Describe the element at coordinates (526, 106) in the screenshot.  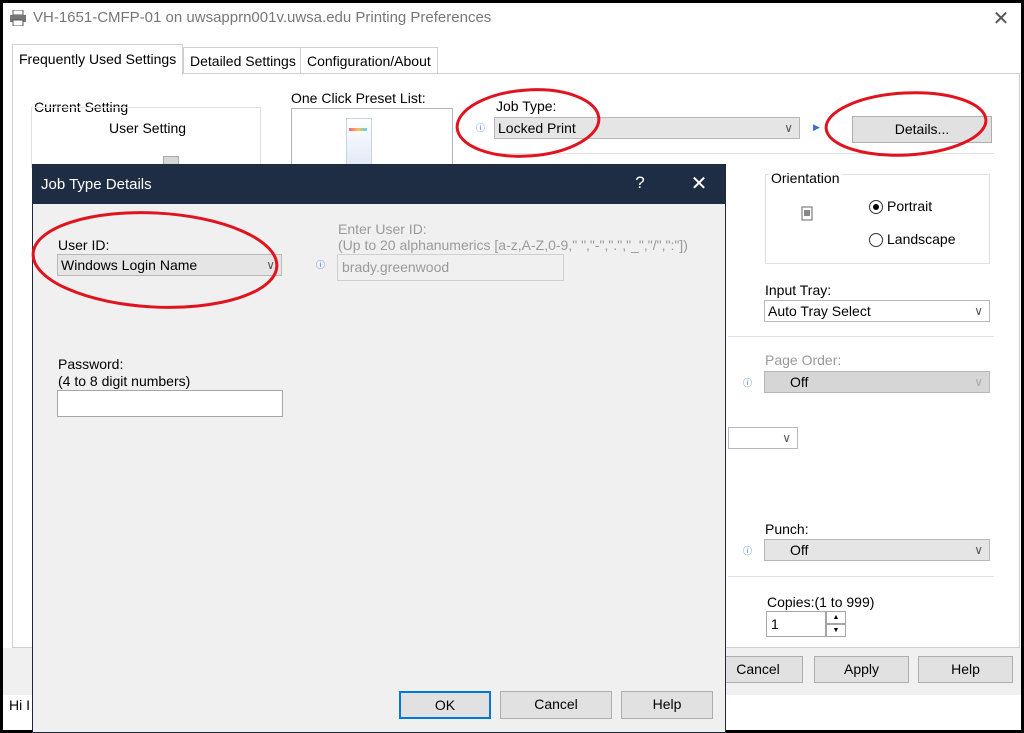
I see `job-type-label: Job Type:` at that location.